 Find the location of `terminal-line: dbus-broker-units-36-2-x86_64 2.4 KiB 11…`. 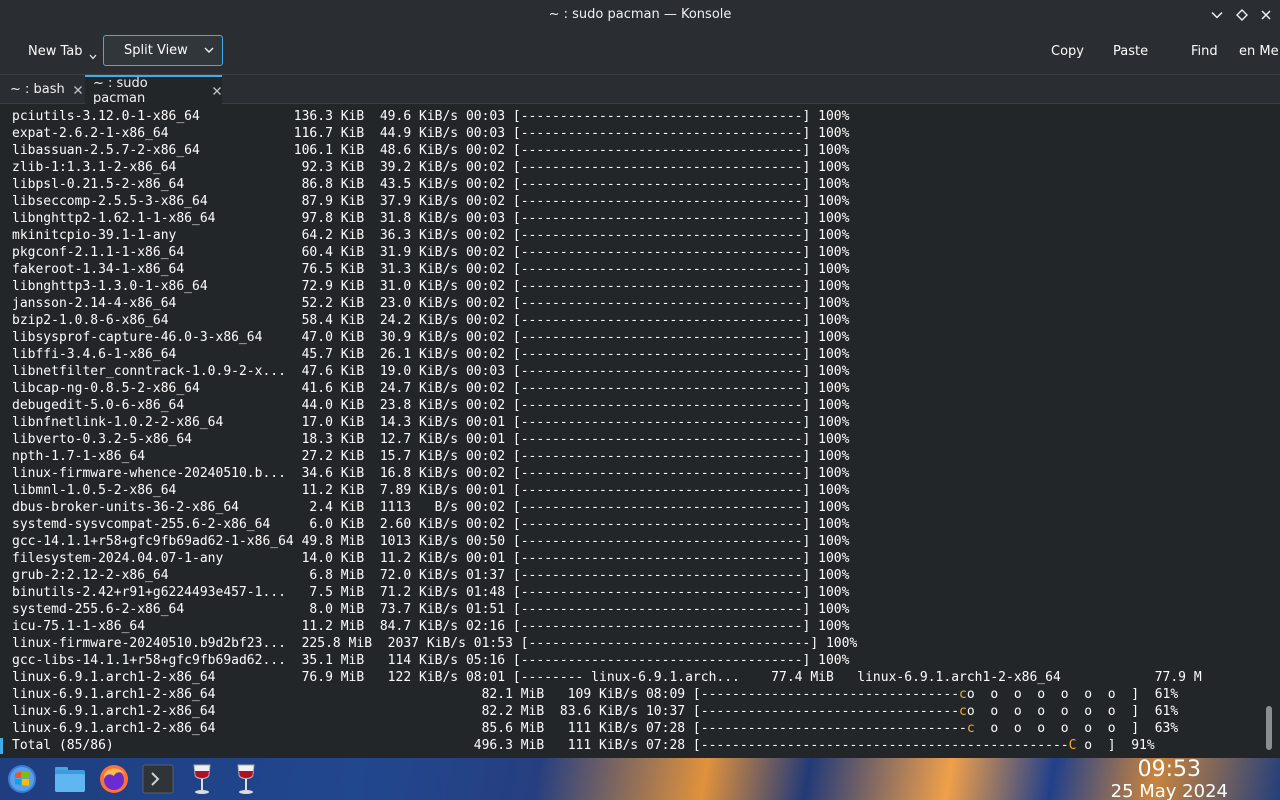

terminal-line: dbus-broker-units-36-2-x86_64 2.4 KiB 11… is located at coordinates (431, 507).